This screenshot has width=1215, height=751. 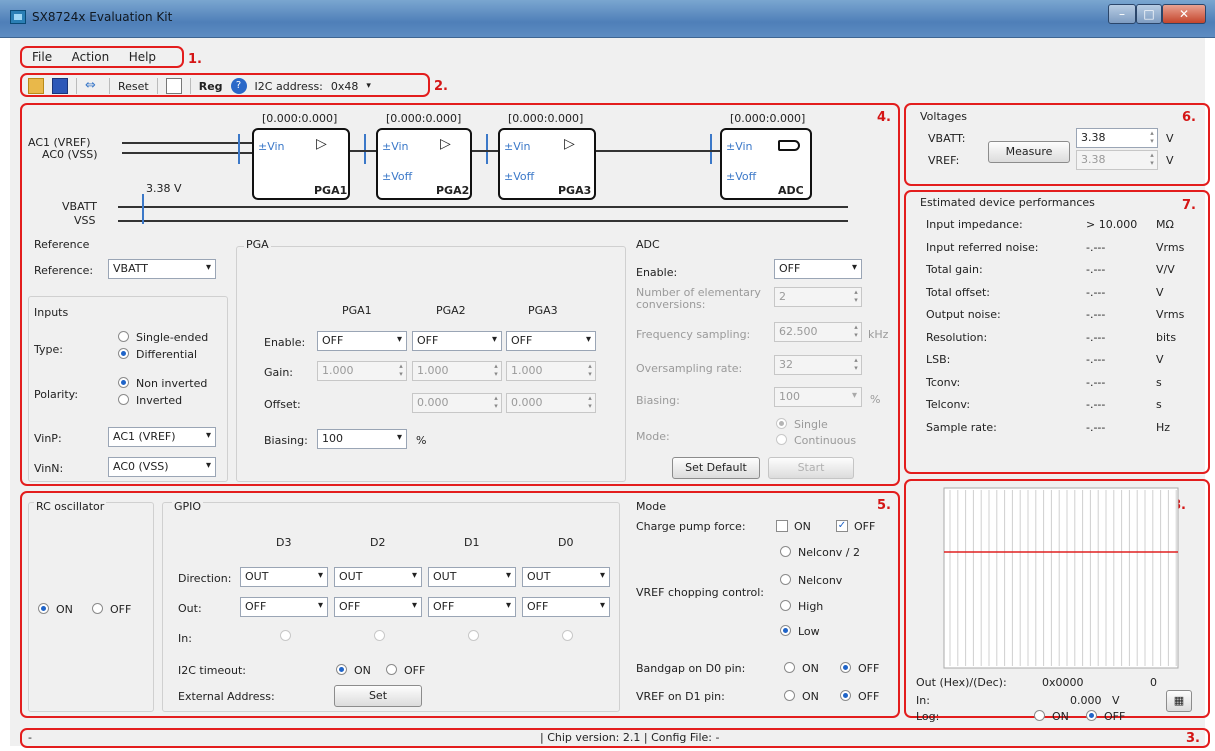 What do you see at coordinates (133, 86) in the screenshot?
I see `reset-button: Reset` at bounding box center [133, 86].